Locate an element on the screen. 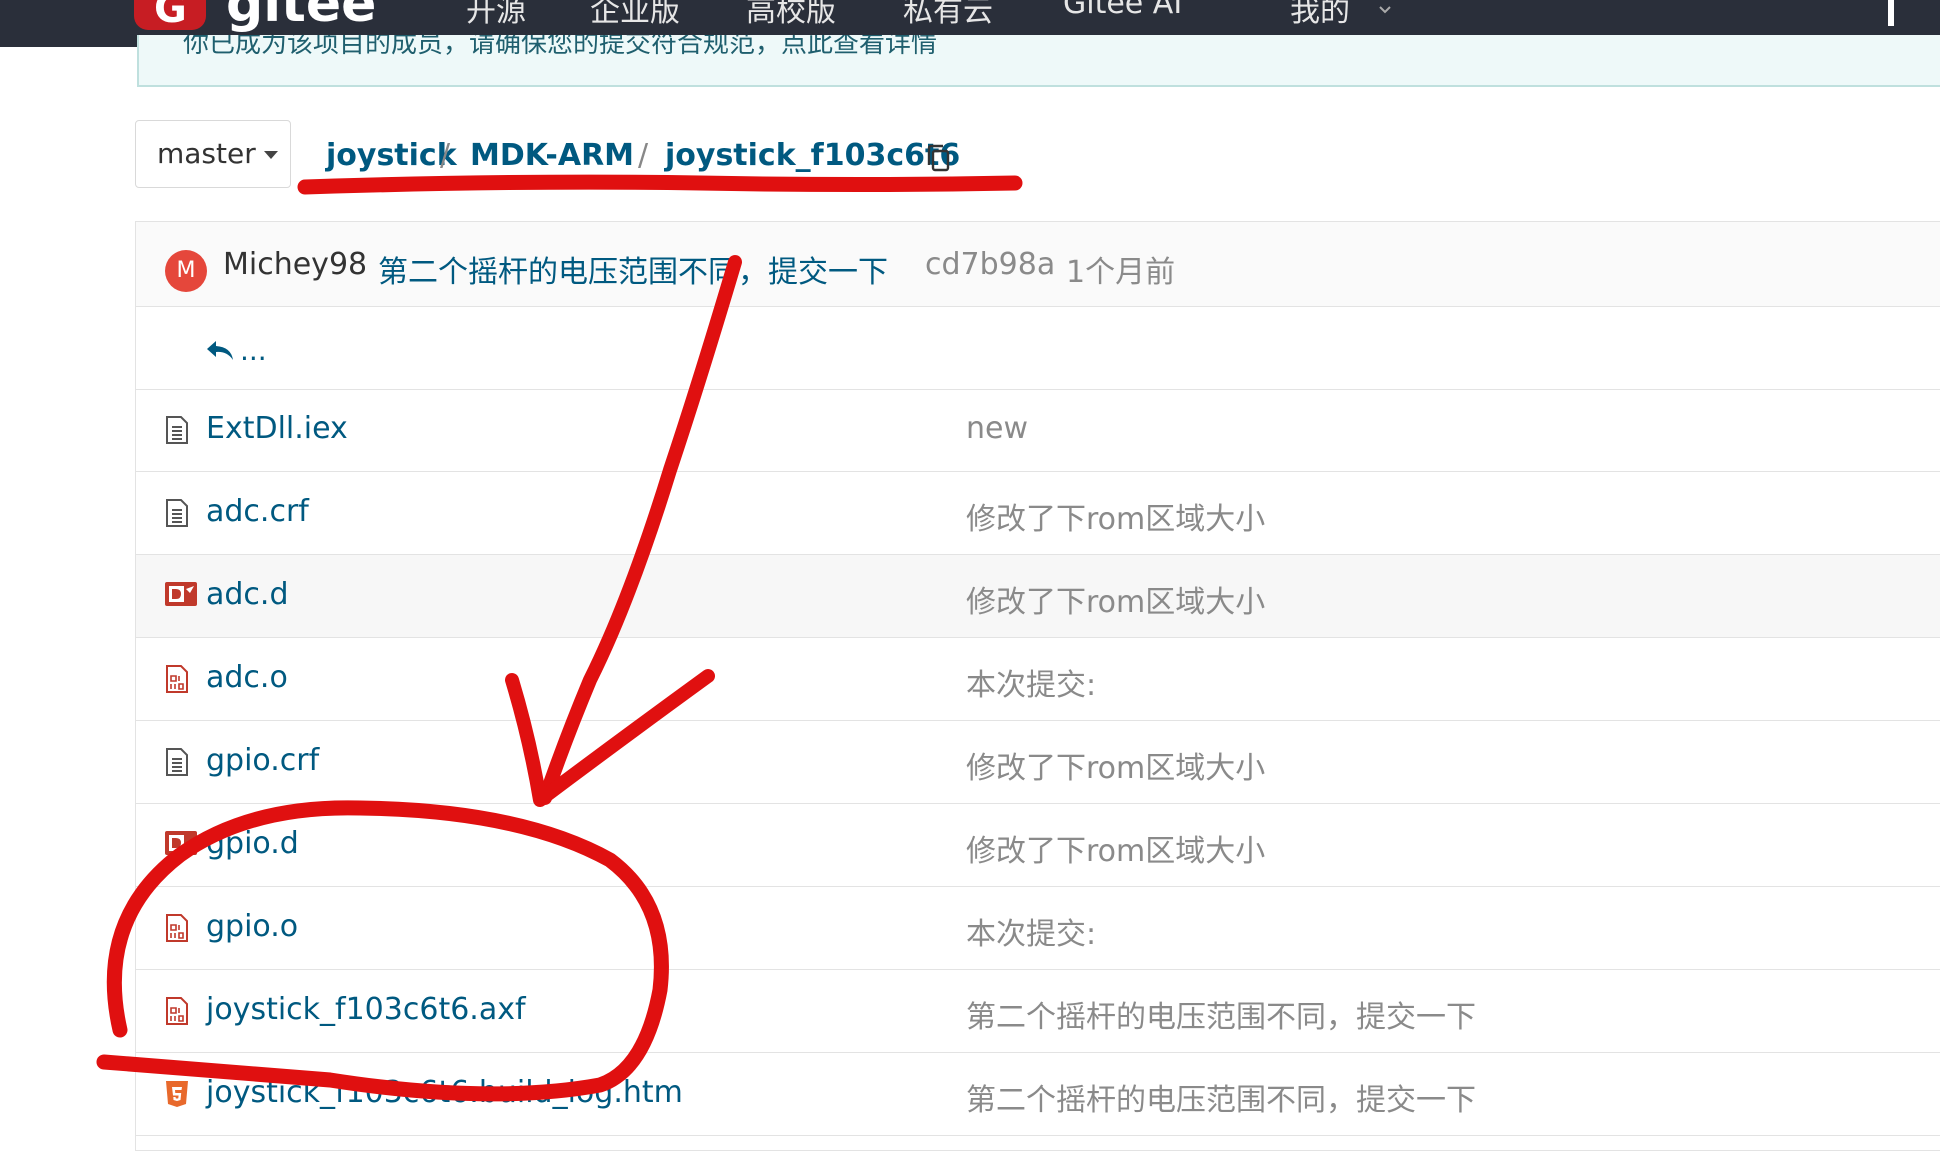 This screenshot has height=1151, width=1940. file-row: ExtDll.iex new is located at coordinates (1038, 430).